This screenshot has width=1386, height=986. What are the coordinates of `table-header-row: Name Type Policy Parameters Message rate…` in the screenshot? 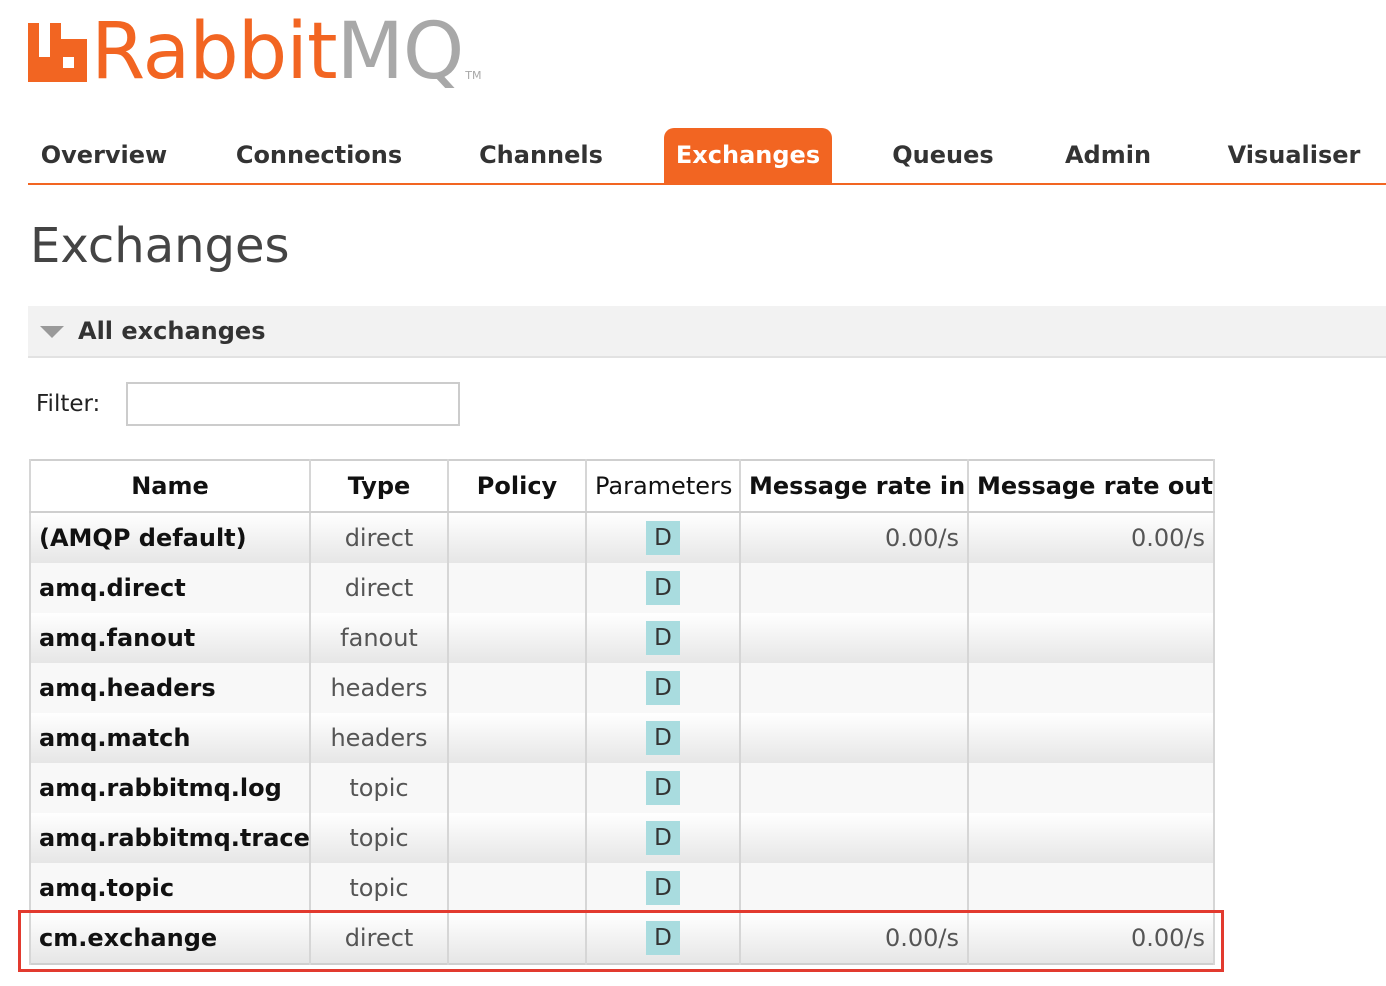 It's located at (622, 486).